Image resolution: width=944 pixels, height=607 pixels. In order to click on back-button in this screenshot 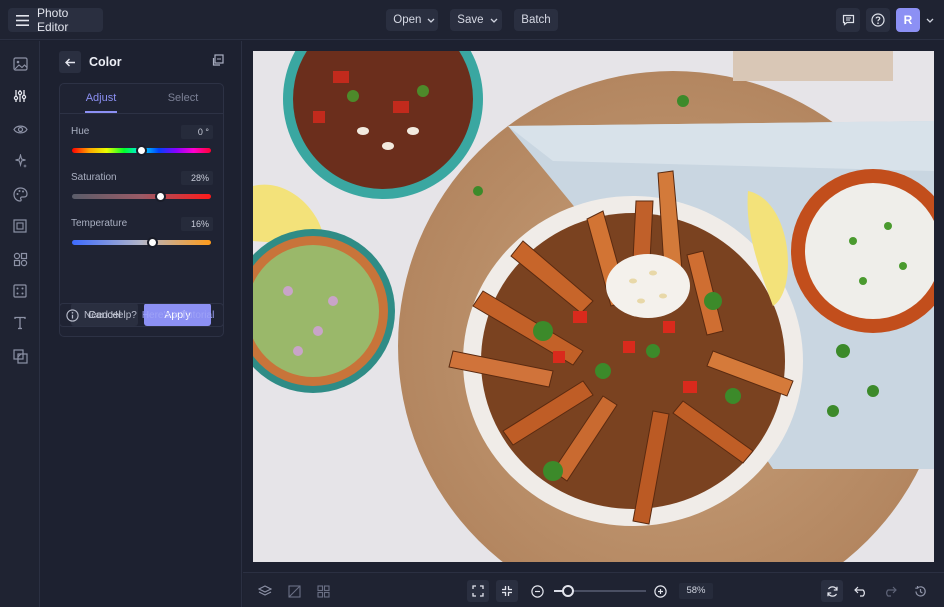, I will do `click(70, 62)`.